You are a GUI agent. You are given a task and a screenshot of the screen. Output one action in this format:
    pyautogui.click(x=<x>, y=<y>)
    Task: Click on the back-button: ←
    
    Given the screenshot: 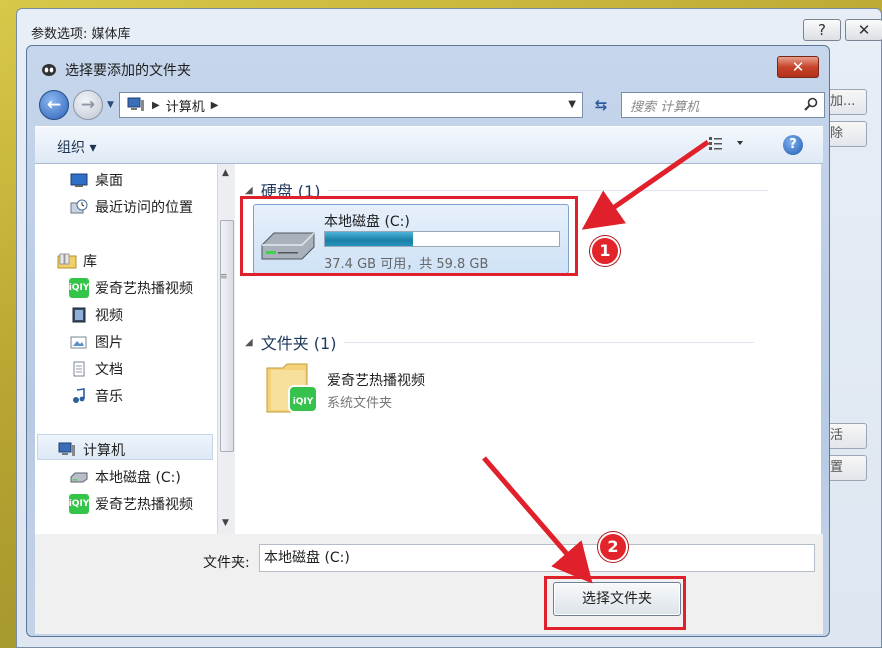 What is the action you would take?
    pyautogui.click(x=54, y=105)
    